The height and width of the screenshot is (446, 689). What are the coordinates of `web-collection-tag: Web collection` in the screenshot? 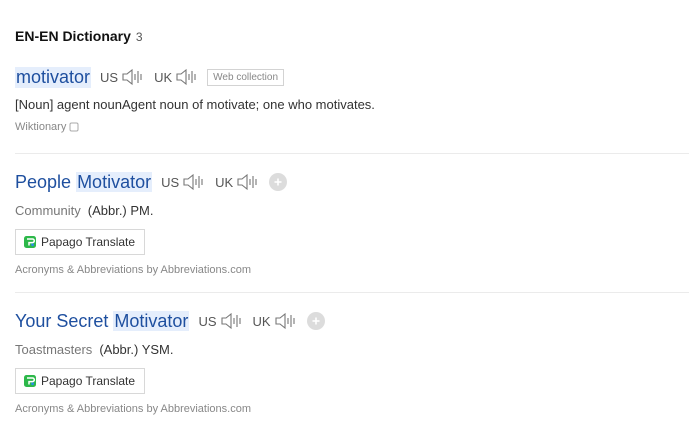 It's located at (246, 77).